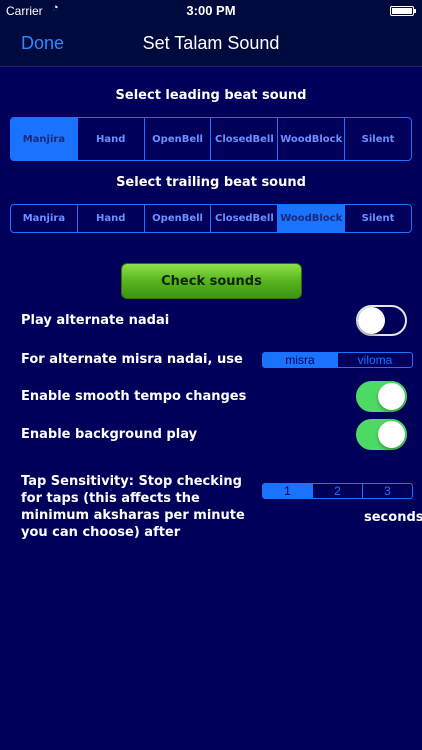 The height and width of the screenshot is (750, 422). Describe the element at coordinates (375, 360) in the screenshot. I see `misra-option-viloma: viloma` at that location.